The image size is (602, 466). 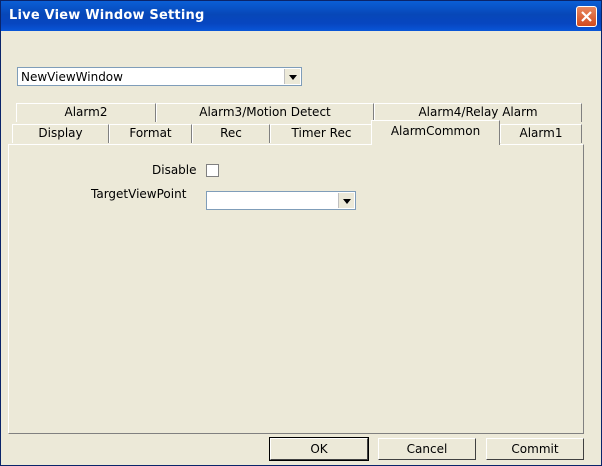 I want to click on tab-alarm2: Alarm2, so click(x=86, y=112).